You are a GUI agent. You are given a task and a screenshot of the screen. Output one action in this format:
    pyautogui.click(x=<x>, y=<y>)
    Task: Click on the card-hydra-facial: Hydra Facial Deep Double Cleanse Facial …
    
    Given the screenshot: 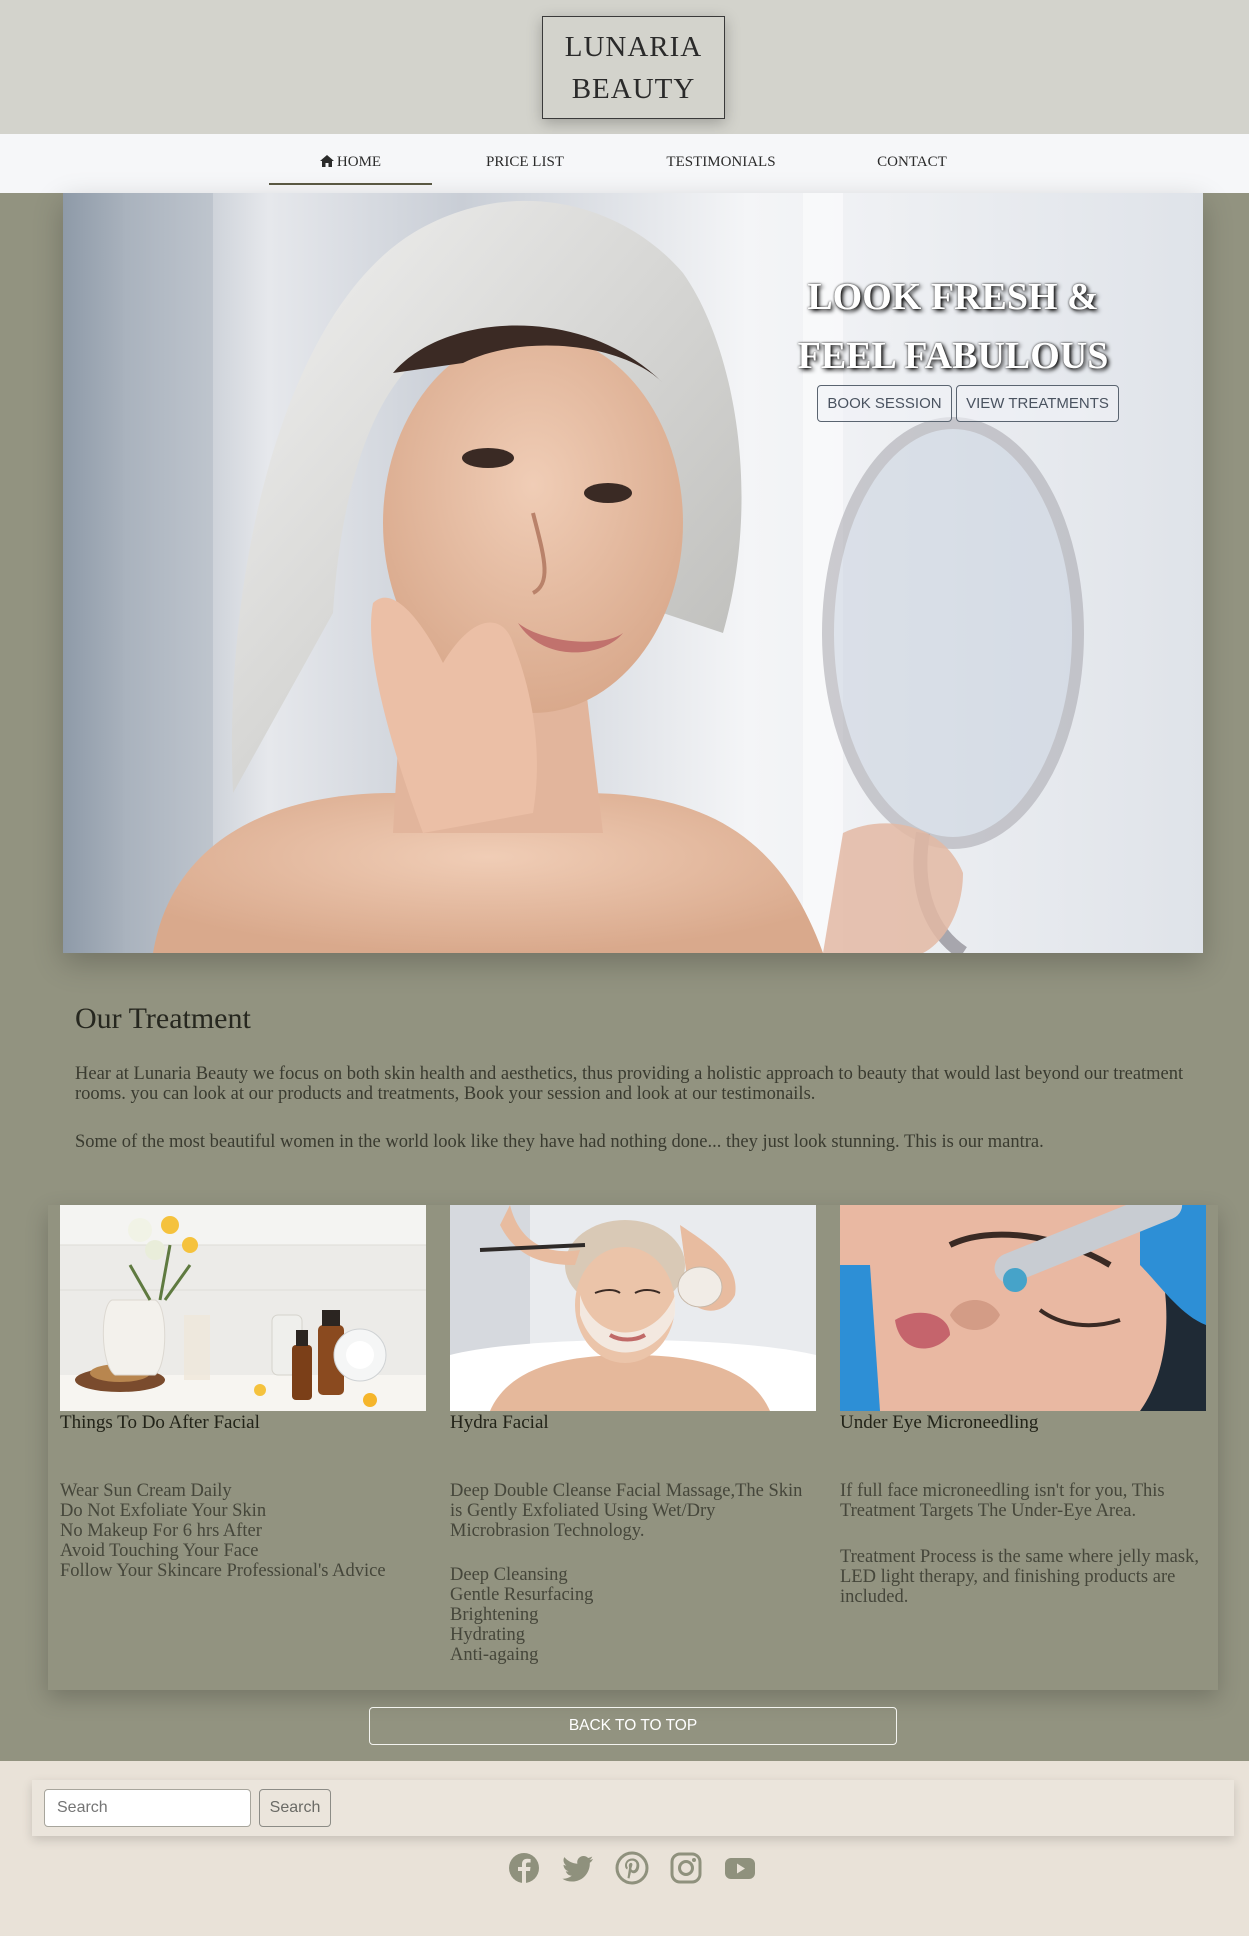 What is the action you would take?
    pyautogui.click(x=633, y=1435)
    